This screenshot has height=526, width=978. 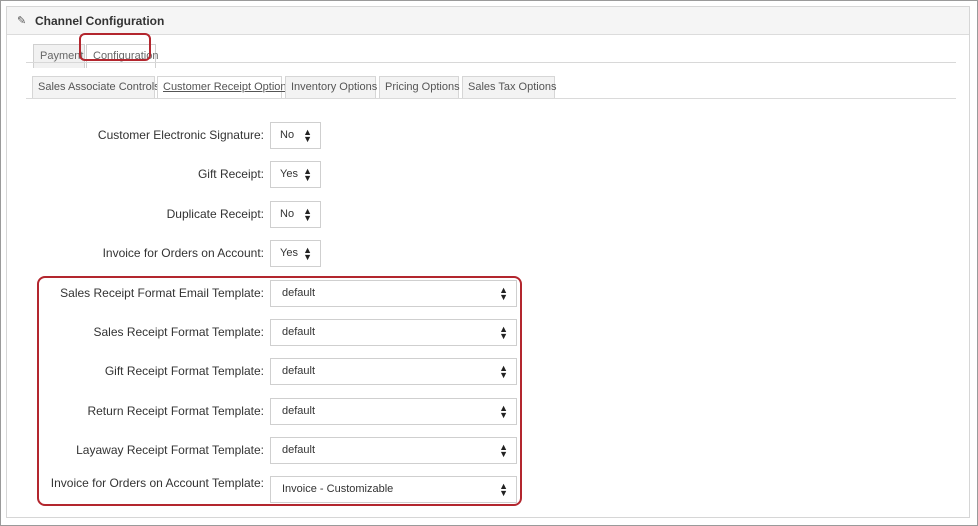 What do you see at coordinates (393, 371) in the screenshot?
I see `gift-receipt-template-select: default ▲ ▼` at bounding box center [393, 371].